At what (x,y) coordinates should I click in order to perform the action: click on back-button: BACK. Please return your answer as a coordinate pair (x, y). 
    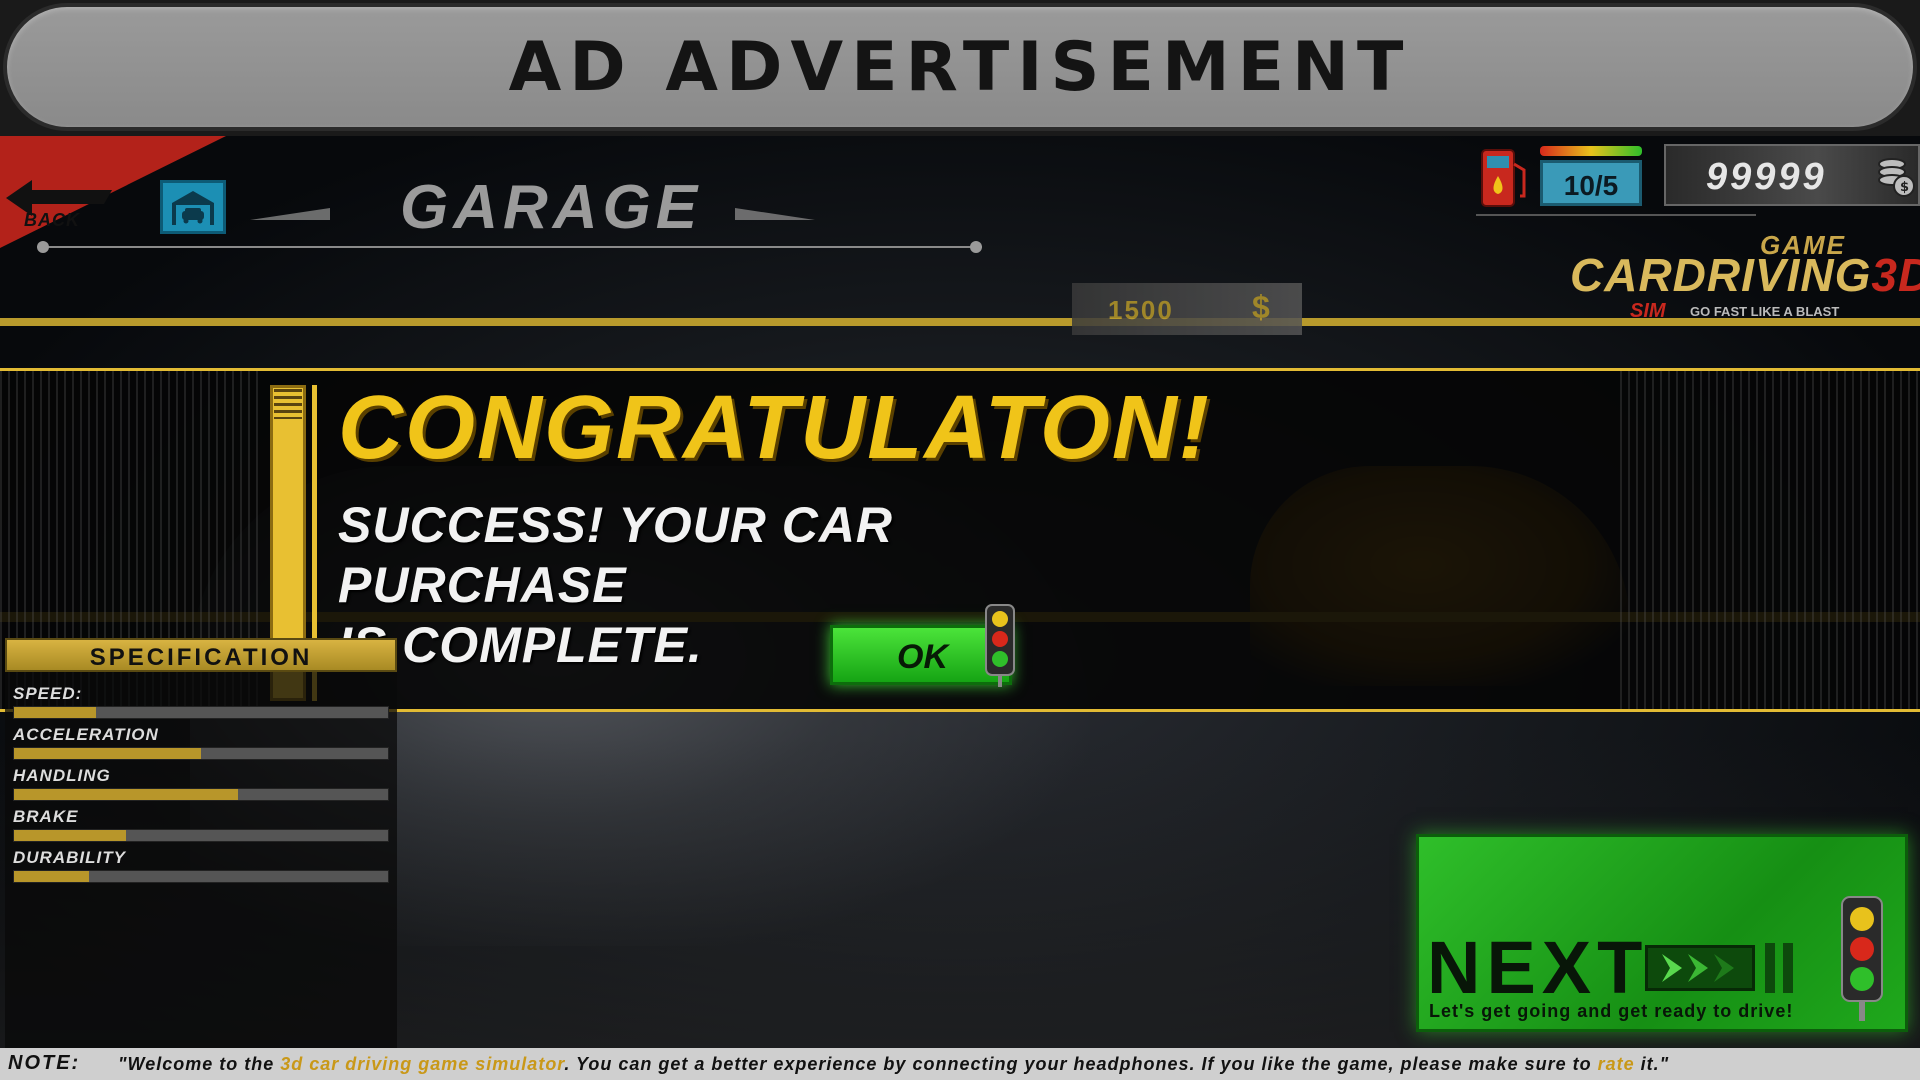
    Looking at the image, I should click on (61, 200).